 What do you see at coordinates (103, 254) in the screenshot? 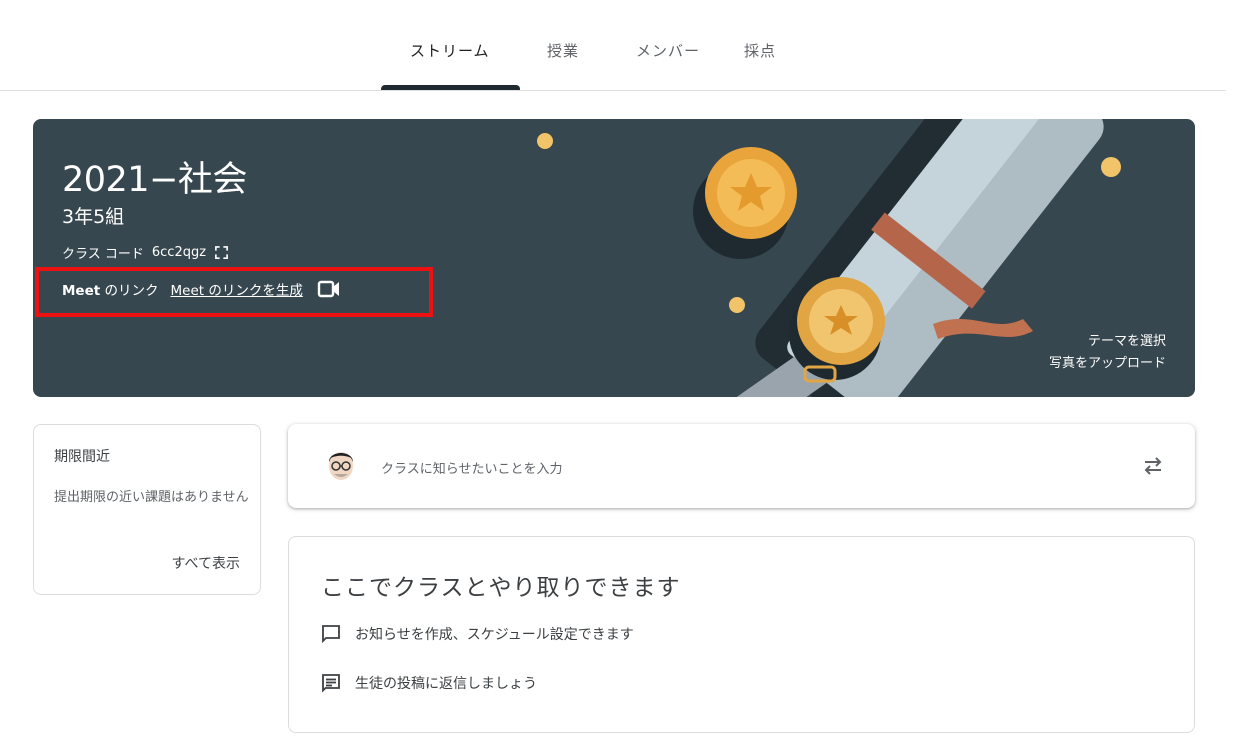
I see `class-code-label: クラス コード` at bounding box center [103, 254].